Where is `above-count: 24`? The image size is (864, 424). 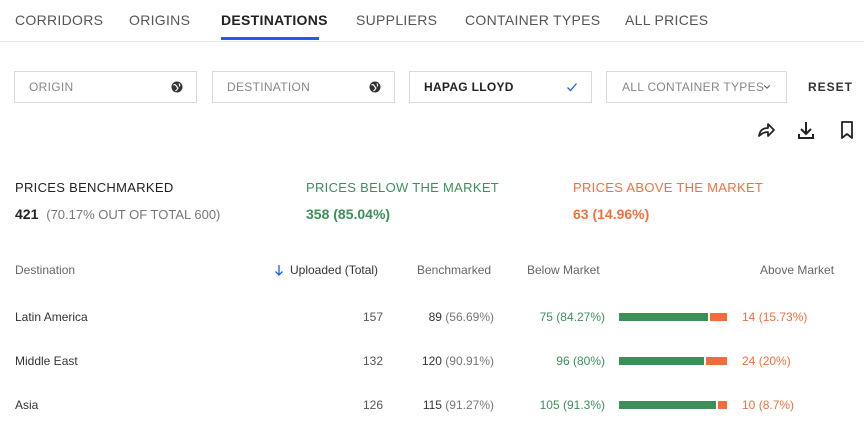 above-count: 24 is located at coordinates (749, 361).